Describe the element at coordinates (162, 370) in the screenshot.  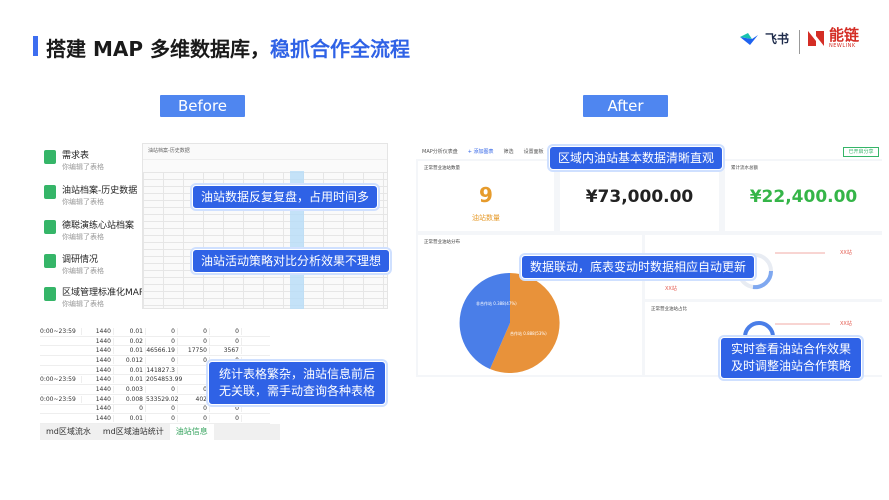
I see `table-cell: 141827.3` at that location.